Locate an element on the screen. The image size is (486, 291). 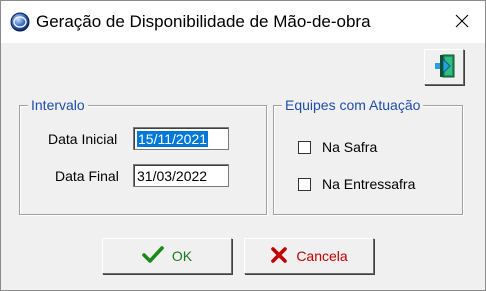
intervalo-legend: Intervalo is located at coordinates (58, 105).